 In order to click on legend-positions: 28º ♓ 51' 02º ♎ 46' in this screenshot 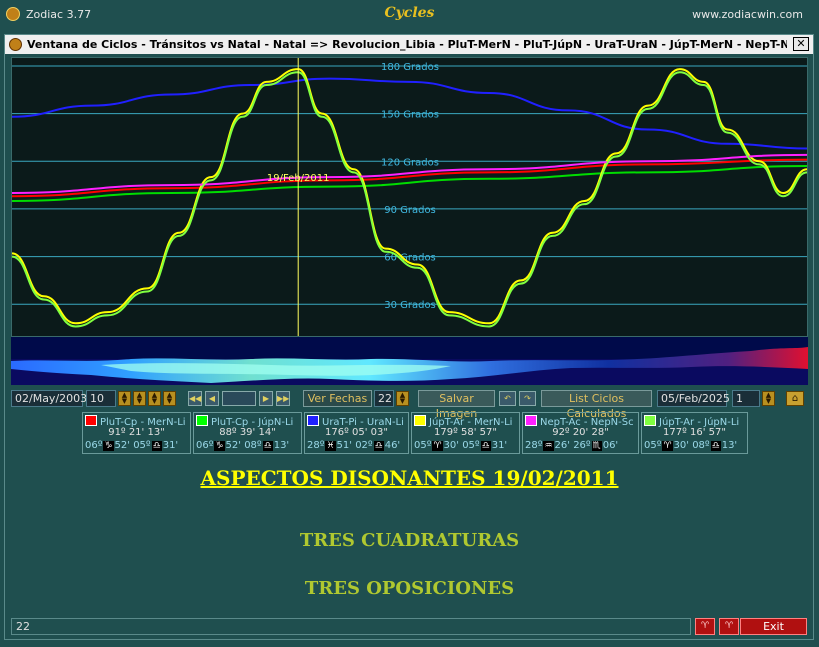, I will do `click(353, 445)`.